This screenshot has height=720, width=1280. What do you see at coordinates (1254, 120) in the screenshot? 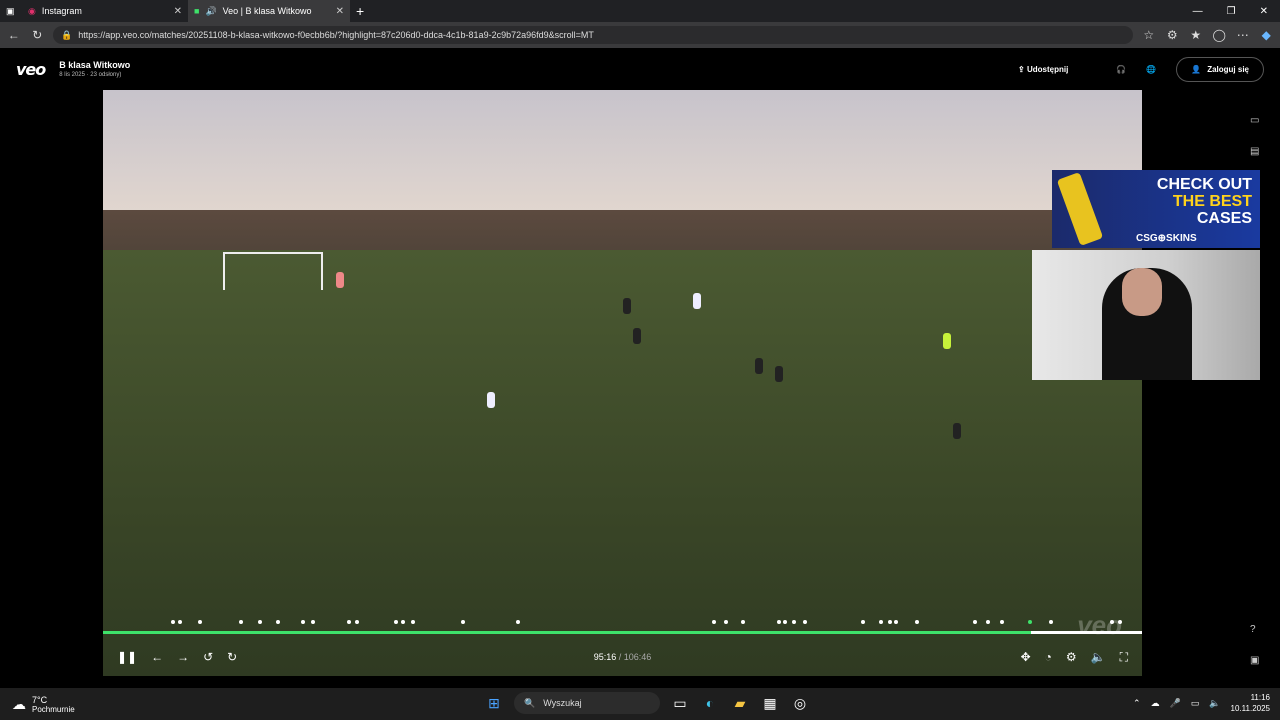
I see `video-icon: ▭` at bounding box center [1254, 120].